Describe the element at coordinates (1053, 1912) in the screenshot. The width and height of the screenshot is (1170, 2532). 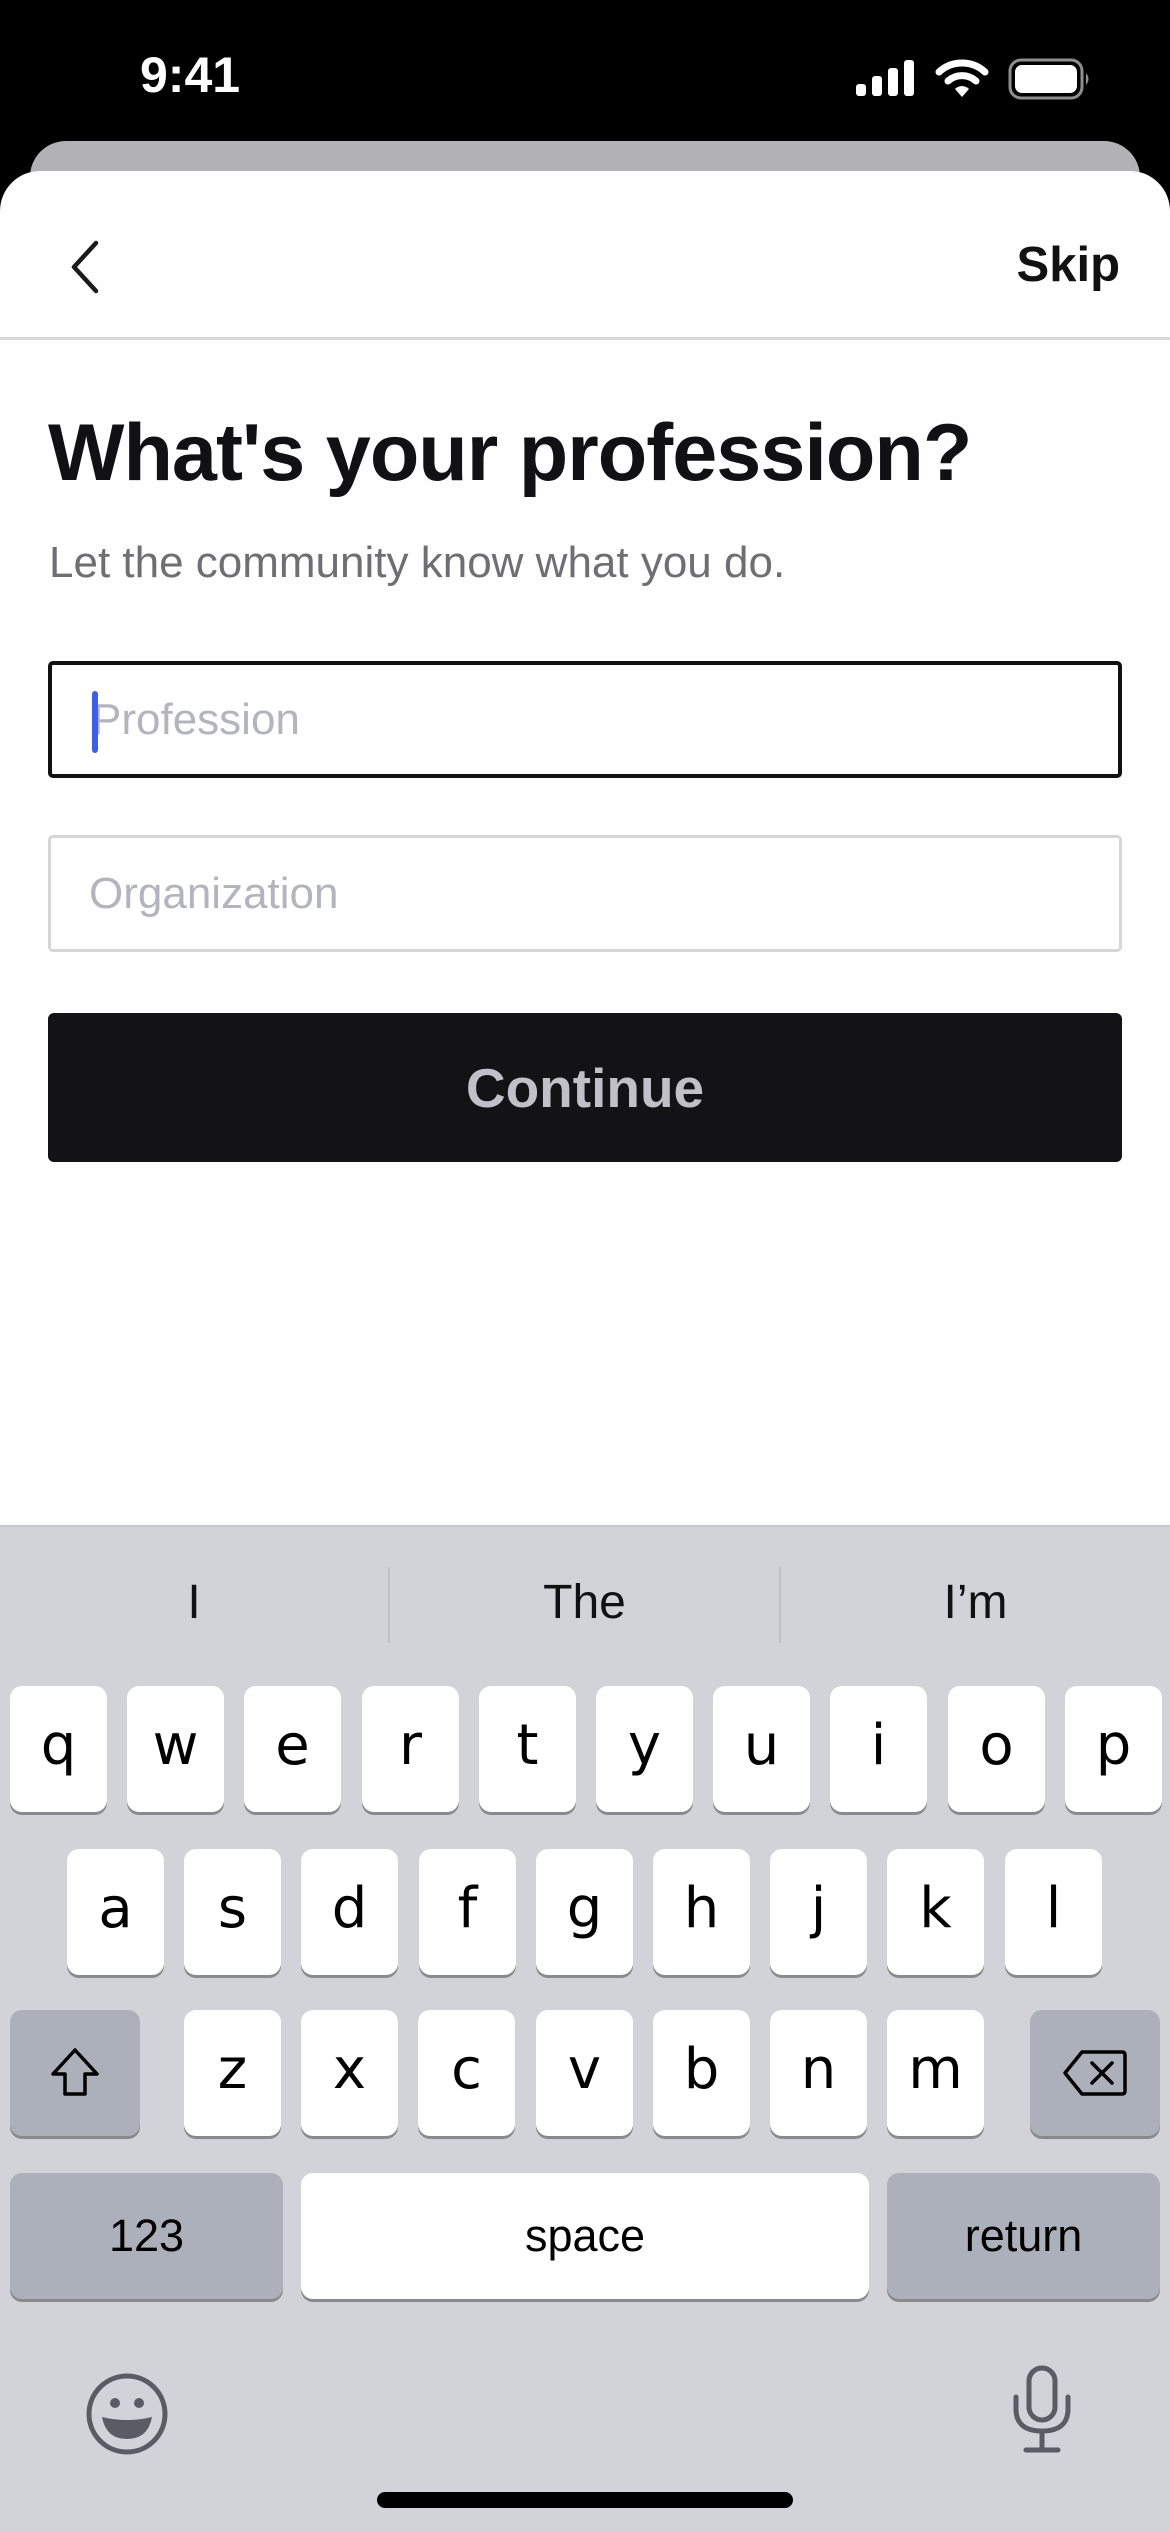
I see `key-l: l` at that location.